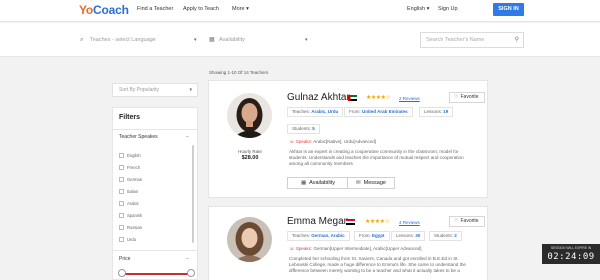 Image resolution: width=600 pixels, height=280 pixels. Describe the element at coordinates (140, 40) in the screenshot. I see `language-select: ⌕ Teaches - select Language ▾` at that location.